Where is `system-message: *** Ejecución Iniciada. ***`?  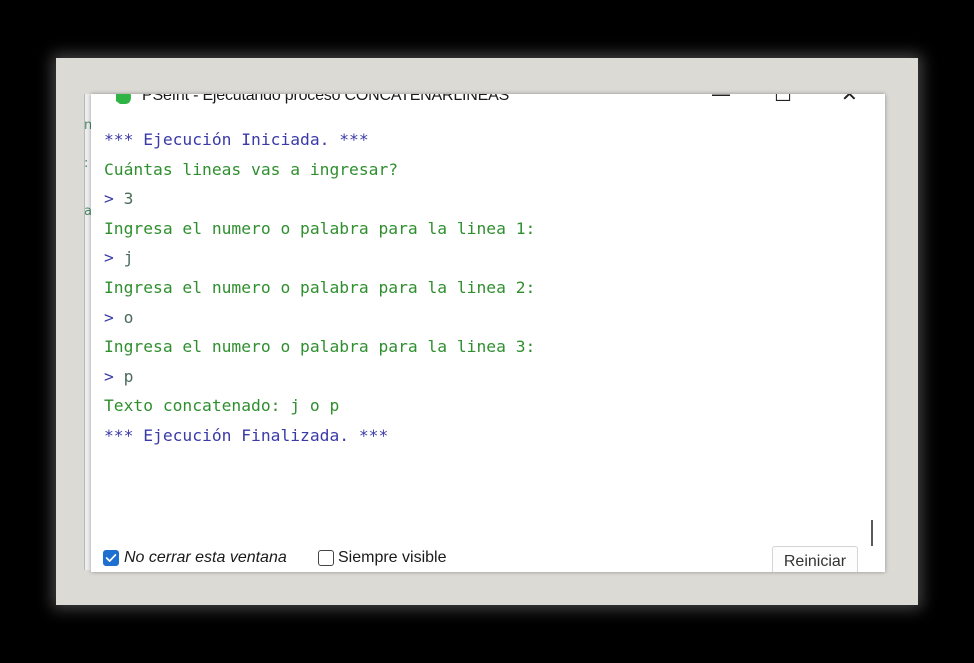
system-message: *** Ejecución Iniciada. *** is located at coordinates (236, 139).